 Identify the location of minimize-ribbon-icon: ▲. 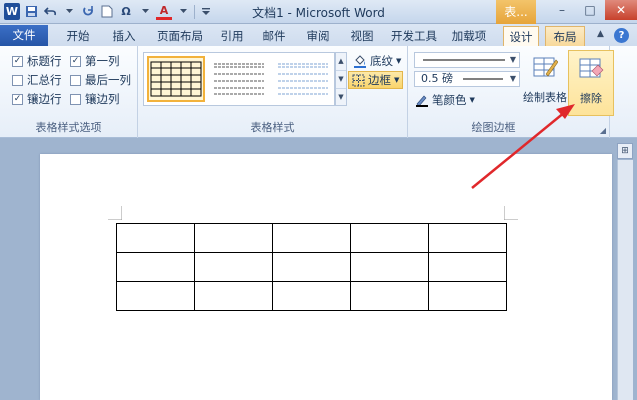
(600, 34).